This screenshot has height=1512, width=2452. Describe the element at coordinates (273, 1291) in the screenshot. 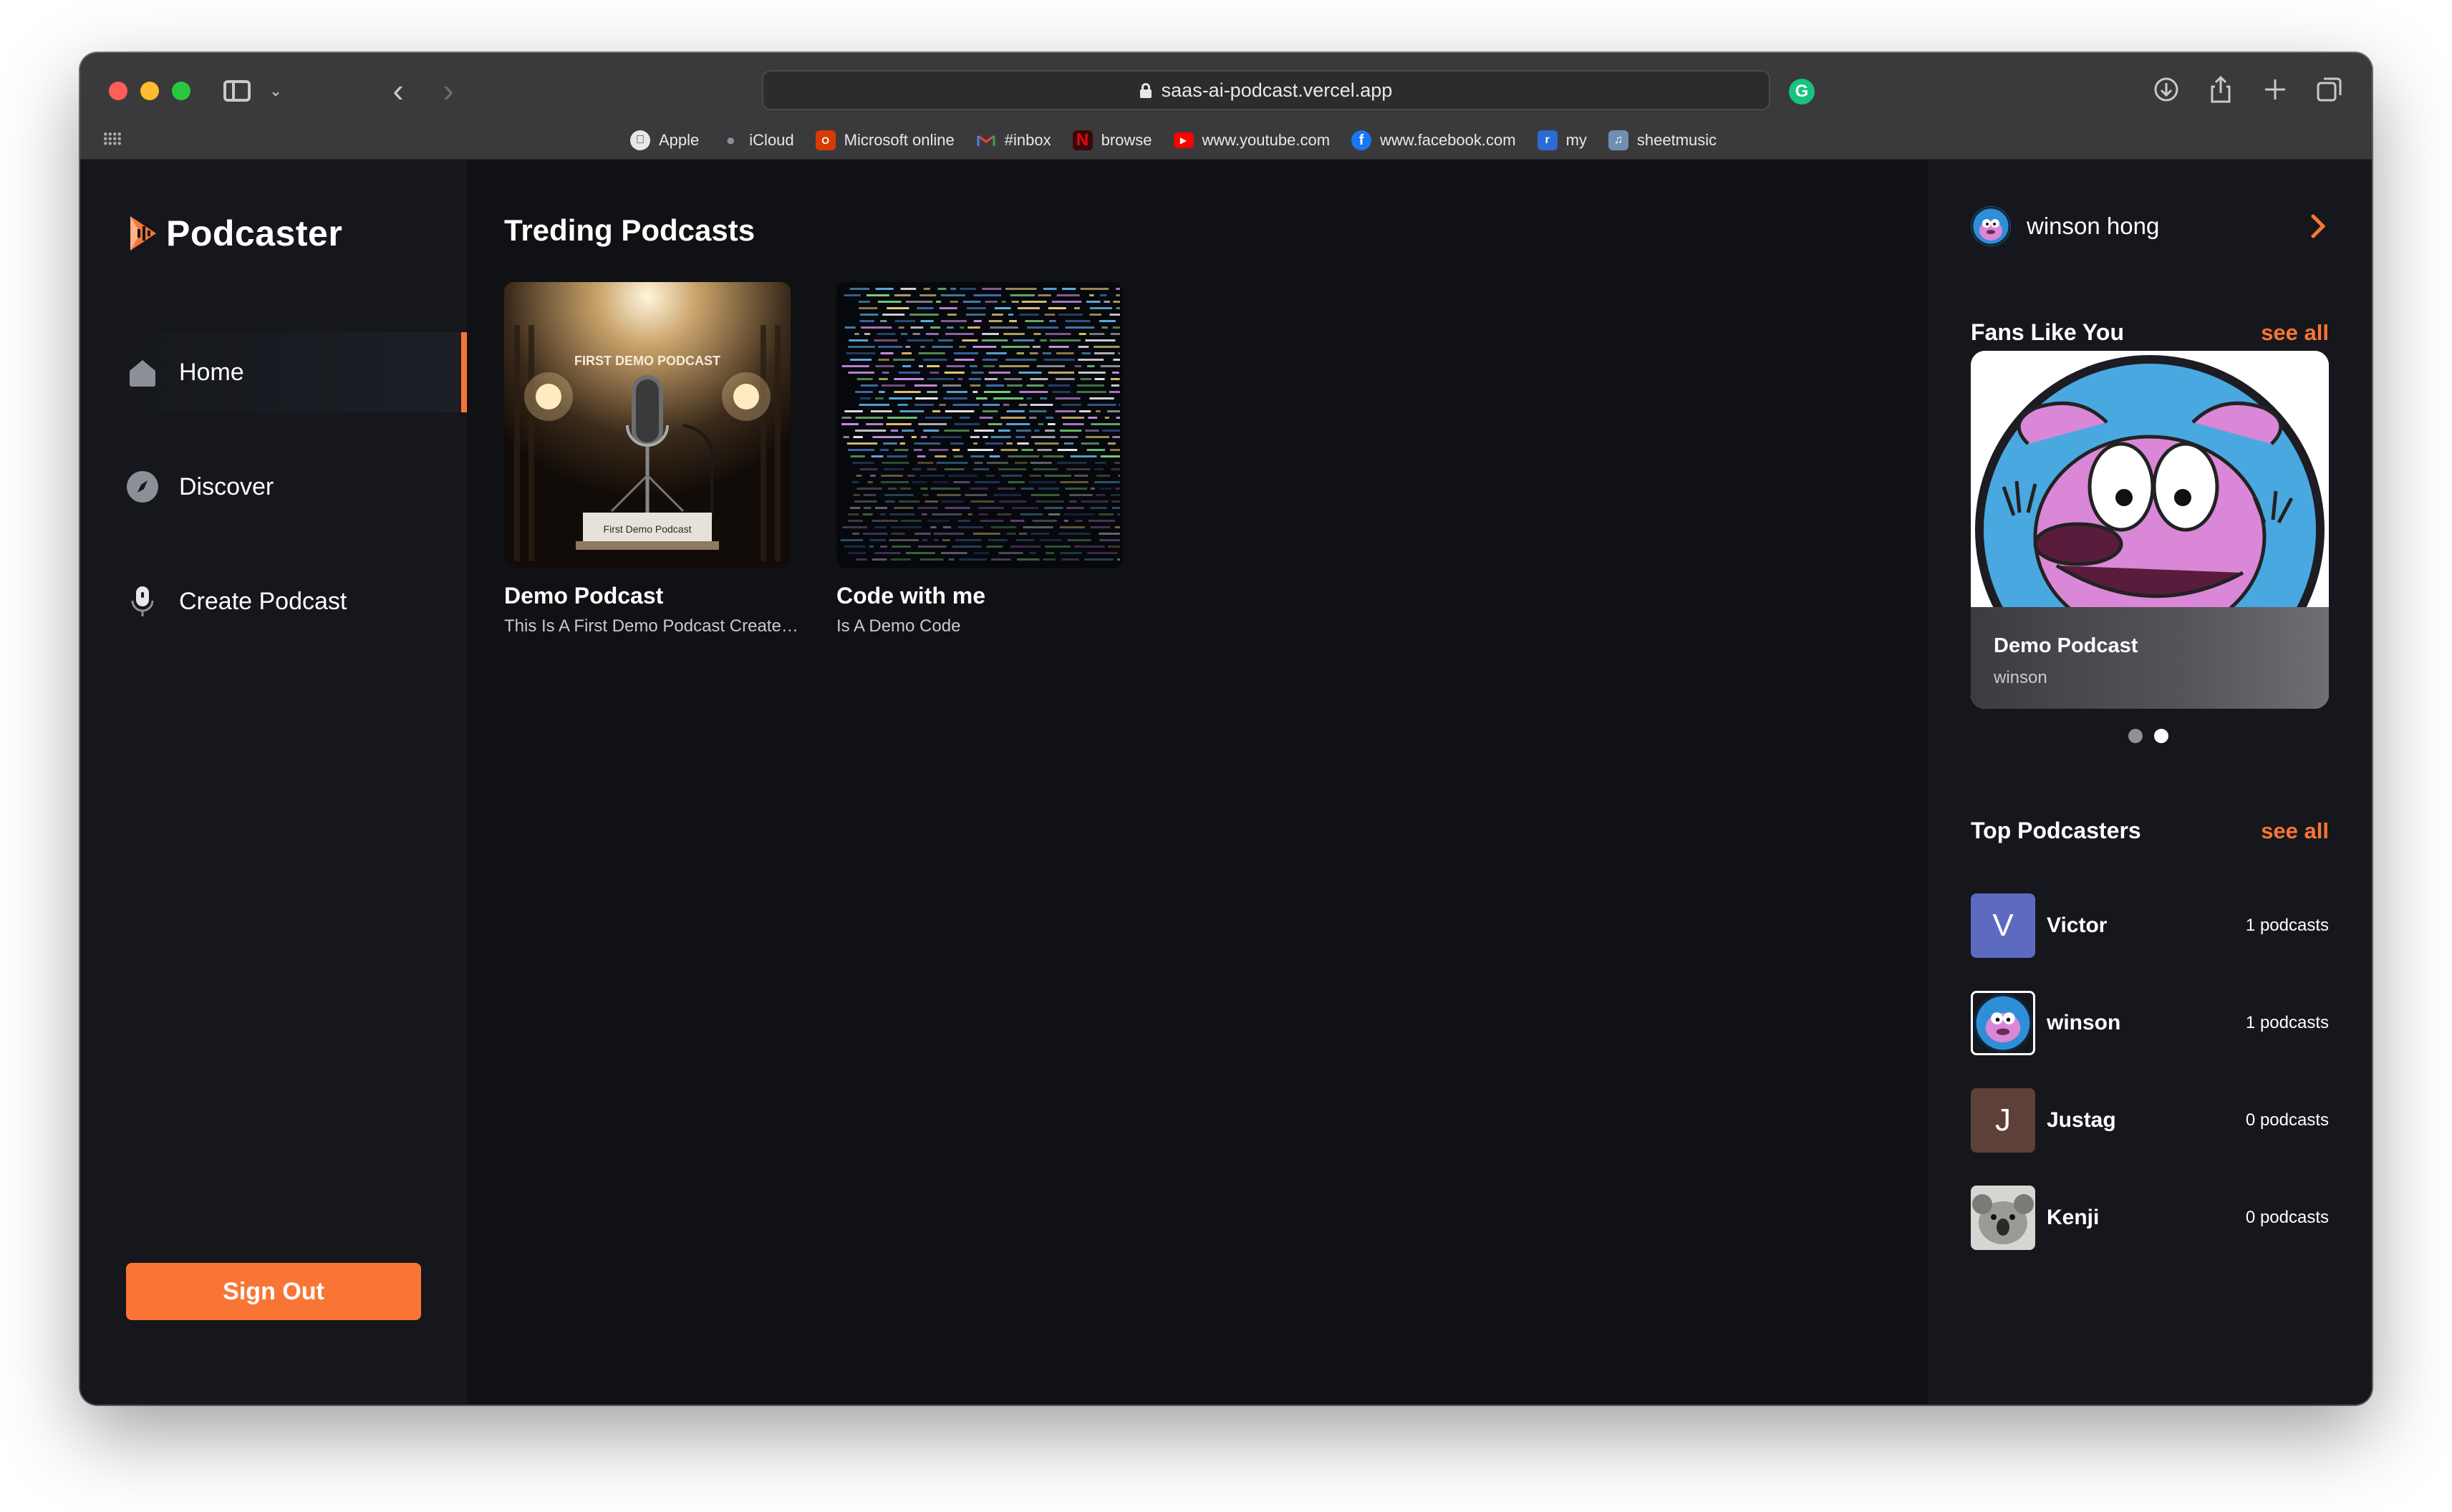

I see `sign-out-button: Sign Out` at that location.